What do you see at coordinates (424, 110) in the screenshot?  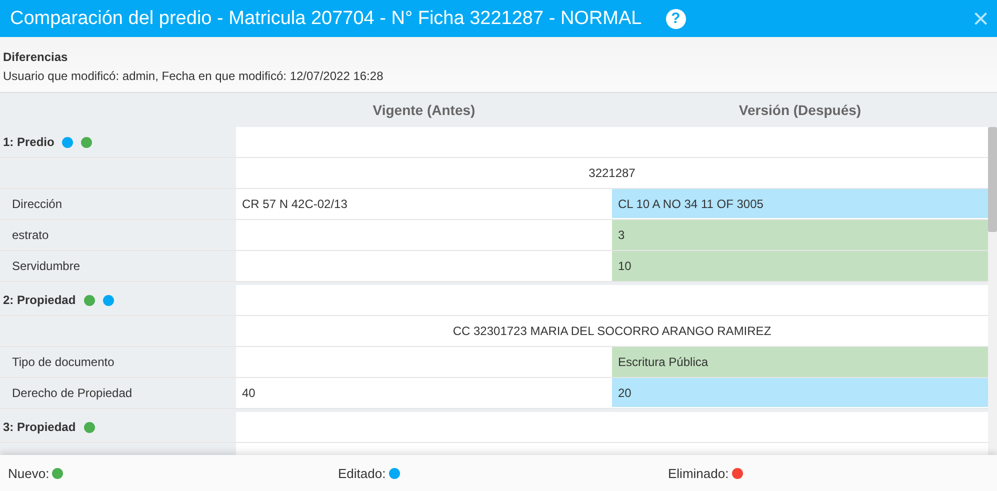 I see `column-header: Vigente (Antes)` at bounding box center [424, 110].